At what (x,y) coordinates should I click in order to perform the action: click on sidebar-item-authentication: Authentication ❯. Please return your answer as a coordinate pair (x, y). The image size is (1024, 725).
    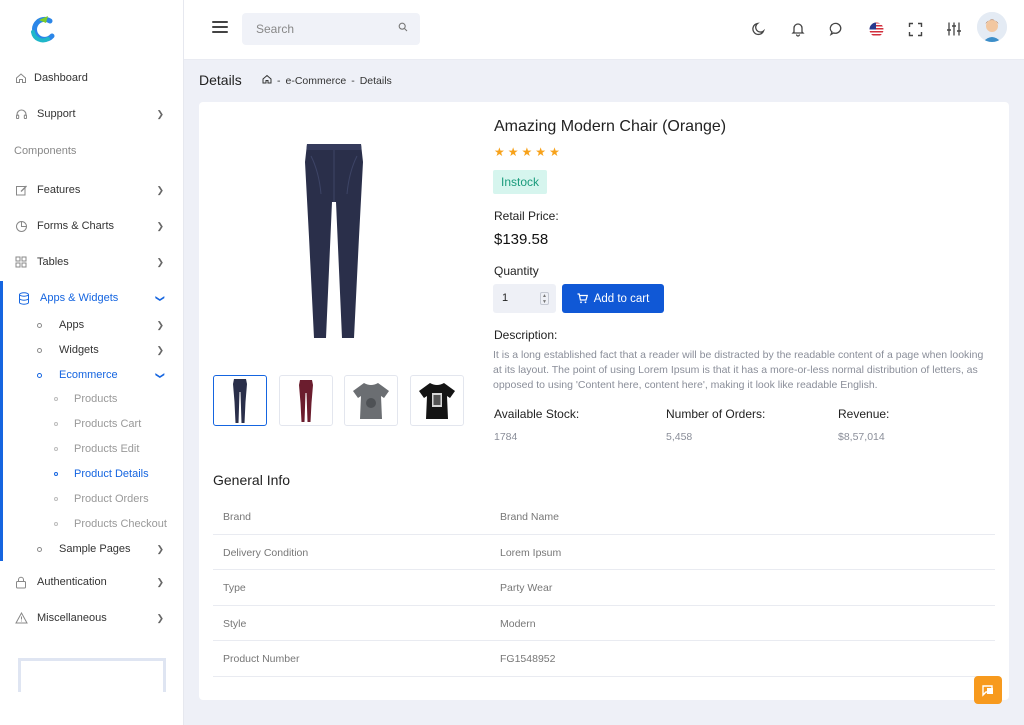
    Looking at the image, I should click on (92, 582).